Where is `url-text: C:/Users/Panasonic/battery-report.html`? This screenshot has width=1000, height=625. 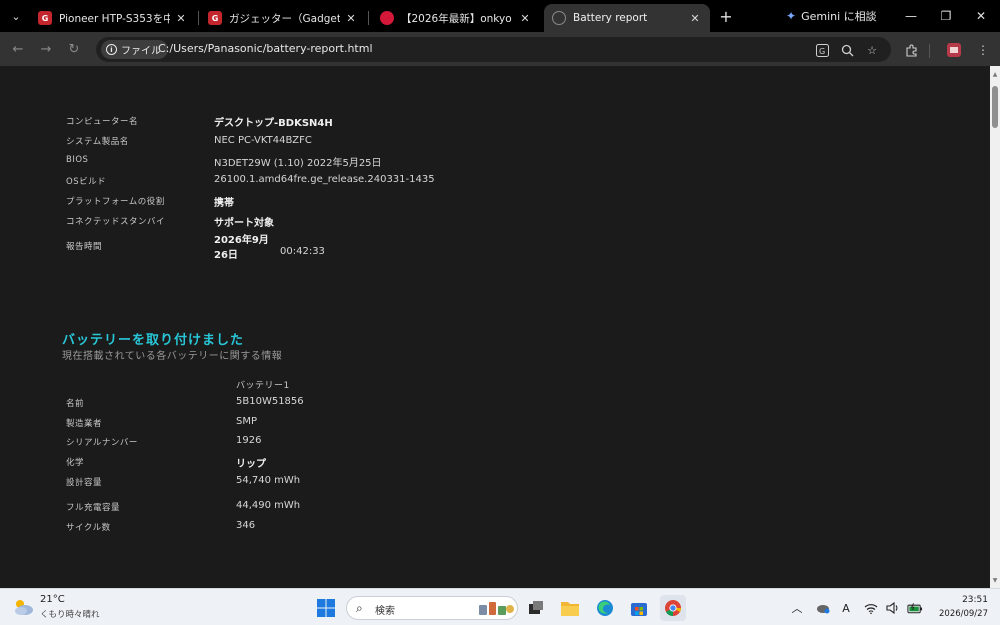 url-text: C:/Users/Panasonic/battery-report.html is located at coordinates (265, 48).